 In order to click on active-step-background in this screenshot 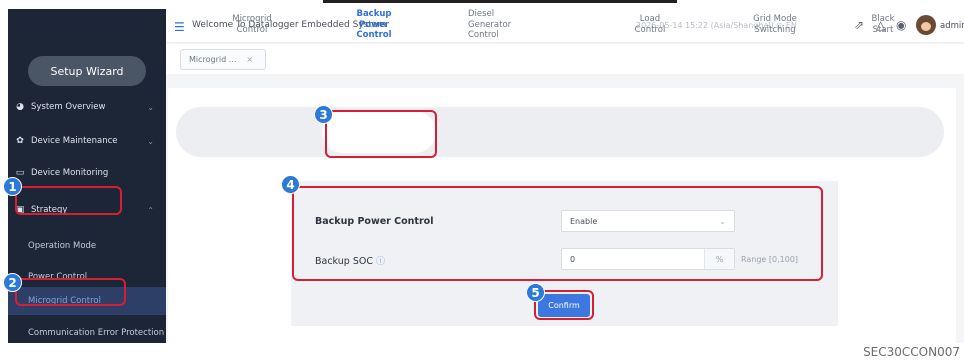, I will do `click(379, 132)`.